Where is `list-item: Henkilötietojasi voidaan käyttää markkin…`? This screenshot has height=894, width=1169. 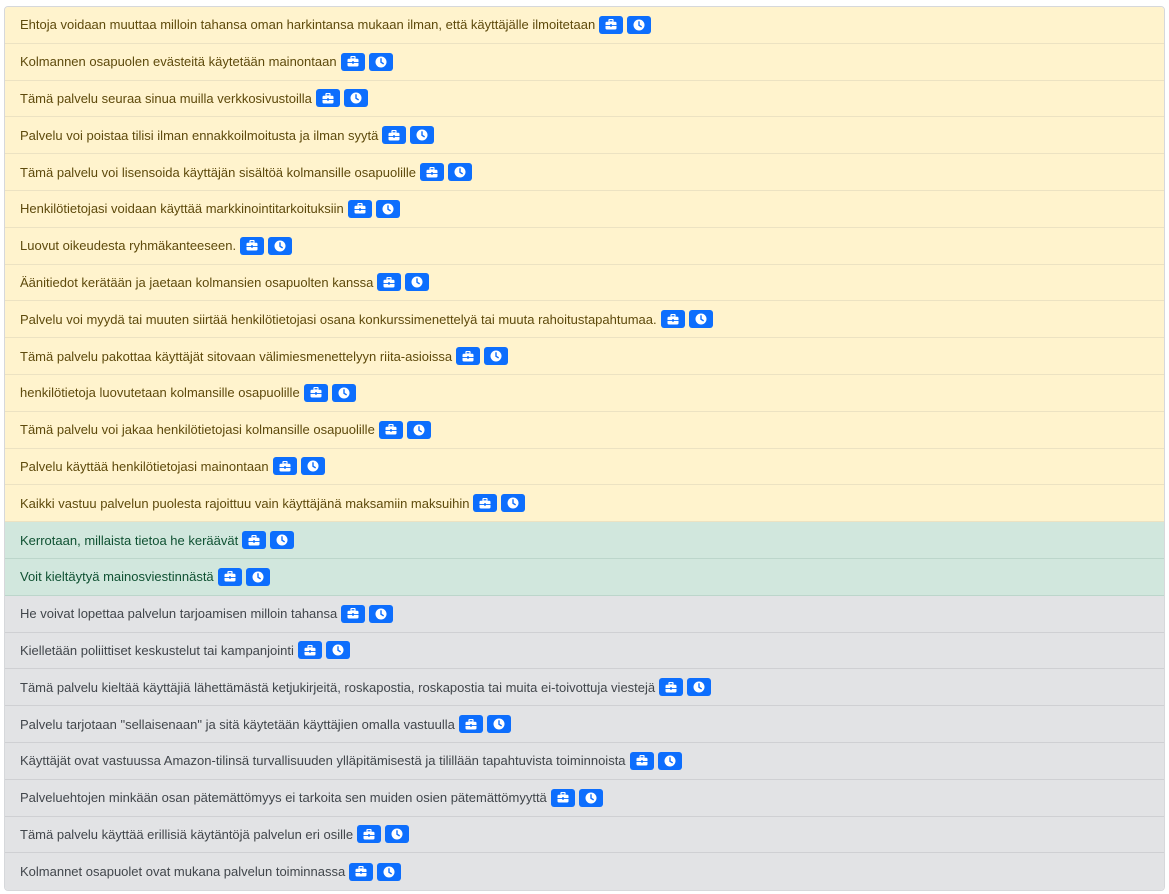 list-item: Henkilötietojasi voidaan käyttää markkin… is located at coordinates (584, 209).